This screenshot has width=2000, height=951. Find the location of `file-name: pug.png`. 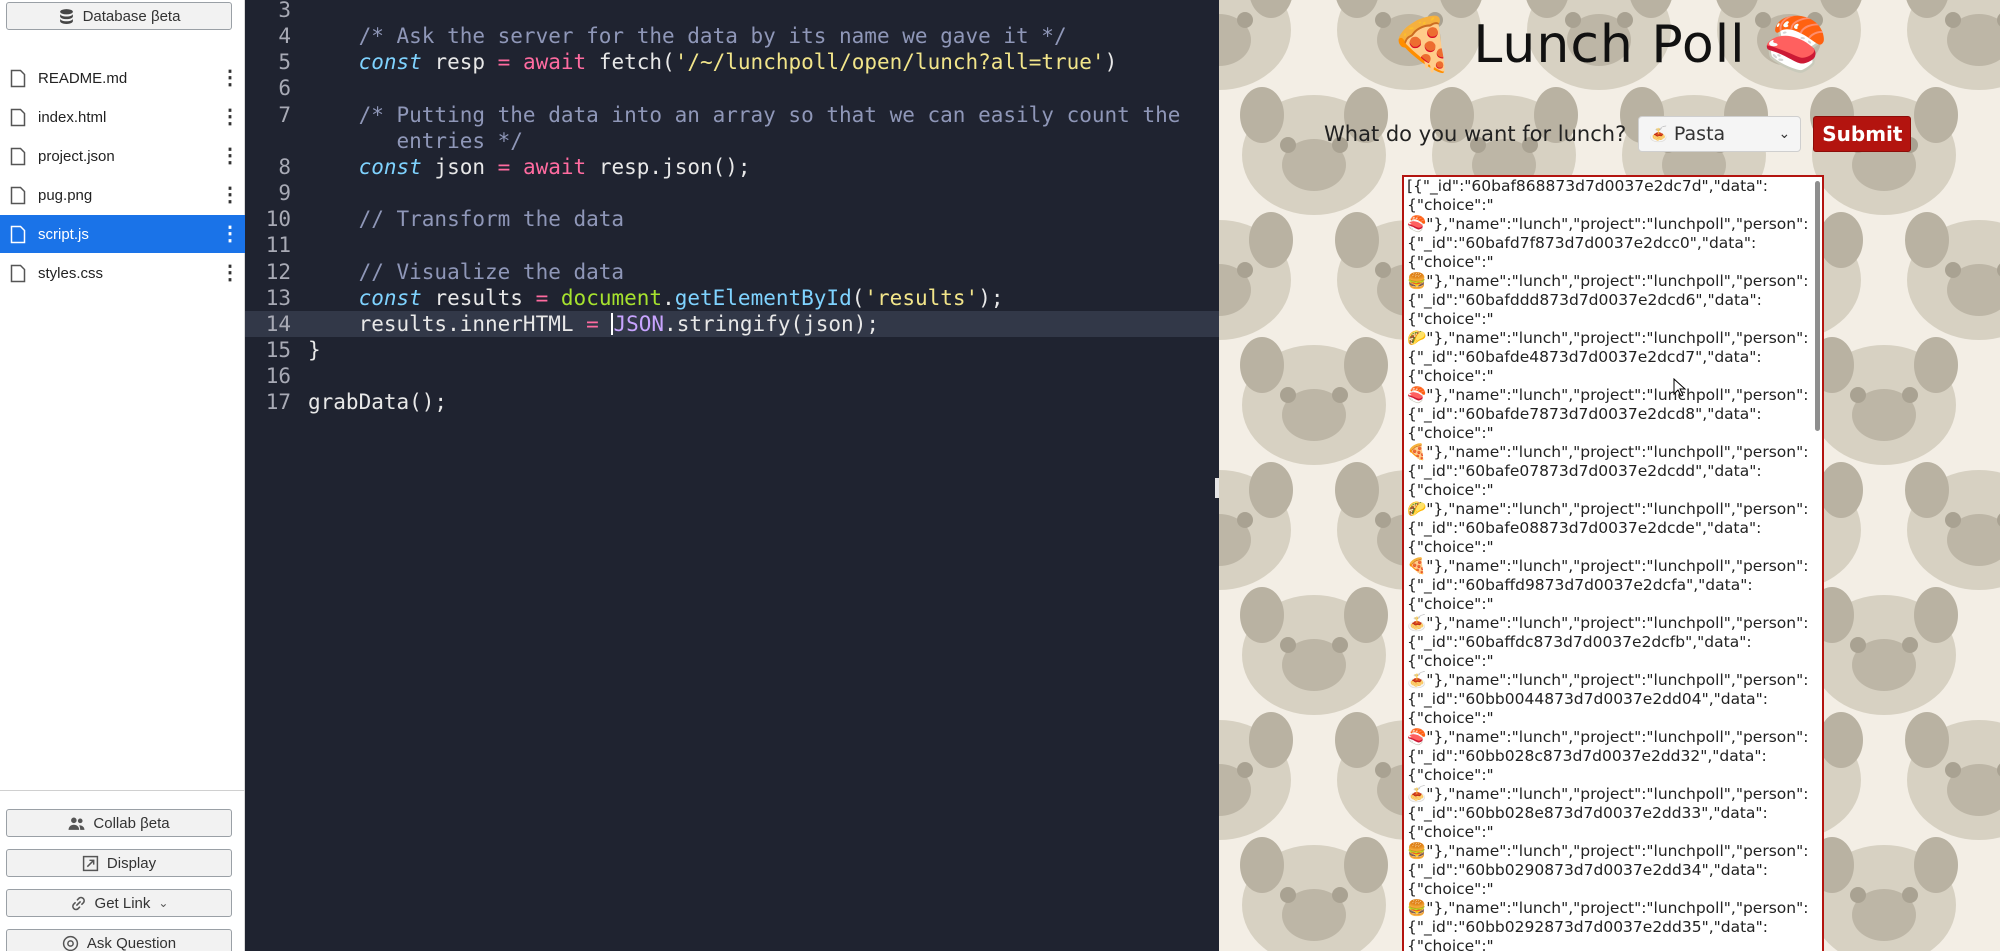

file-name: pug.png is located at coordinates (65, 195).